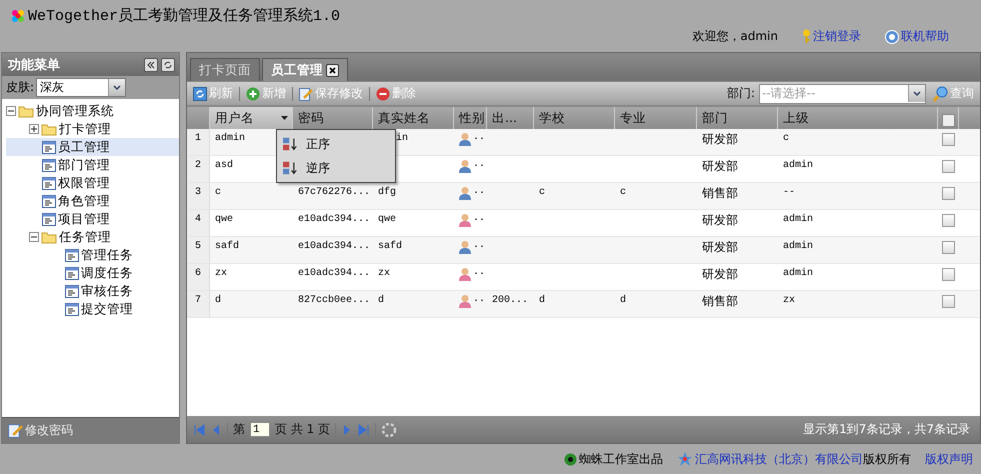 Image resolution: width=981 pixels, height=474 pixels. Describe the element at coordinates (621, 459) in the screenshot. I see `studio-credit: 蜘蛛工作室出品` at that location.